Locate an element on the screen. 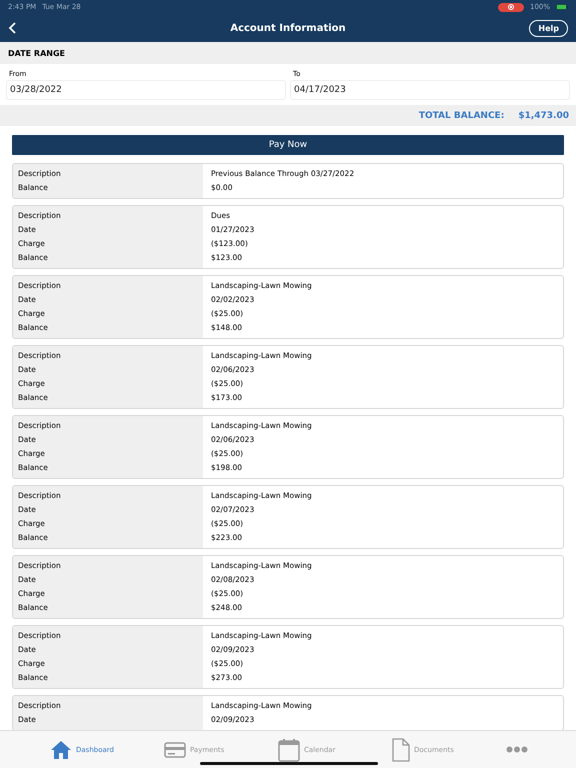 Image resolution: width=576 pixels, height=768 pixels. section-heading: DATE RANGE is located at coordinates (36, 53).